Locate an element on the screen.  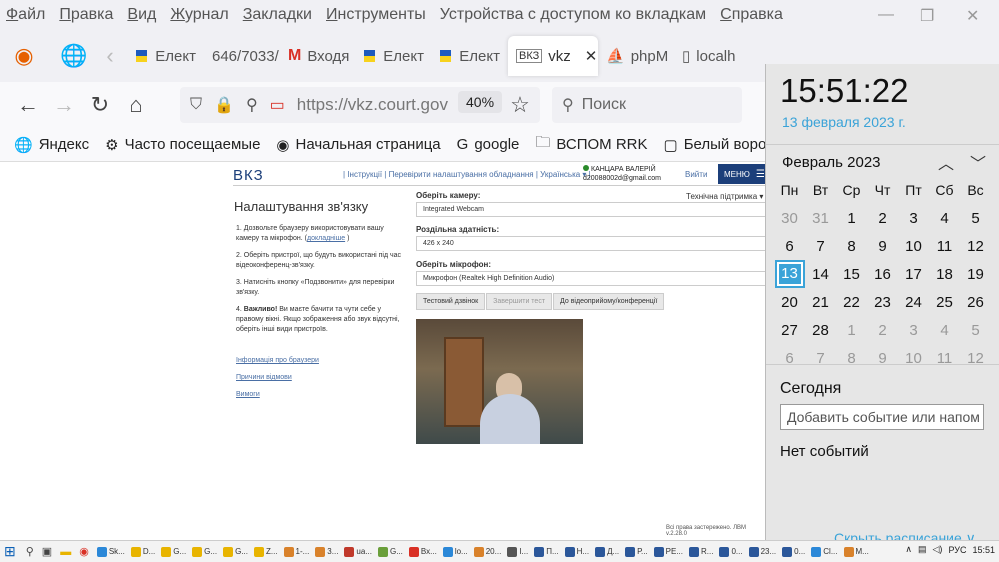
menu-item: Инструменты is located at coordinates (376, 15).